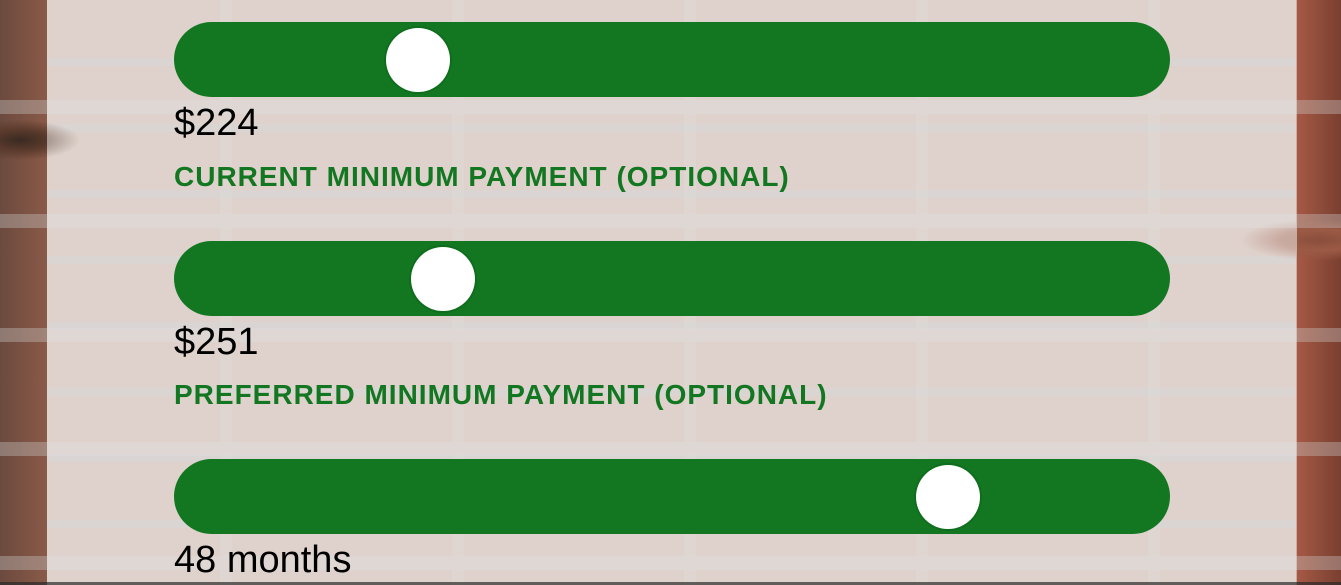 The width and height of the screenshot is (1341, 585). I want to click on slider-value-2: $251, so click(216, 342).